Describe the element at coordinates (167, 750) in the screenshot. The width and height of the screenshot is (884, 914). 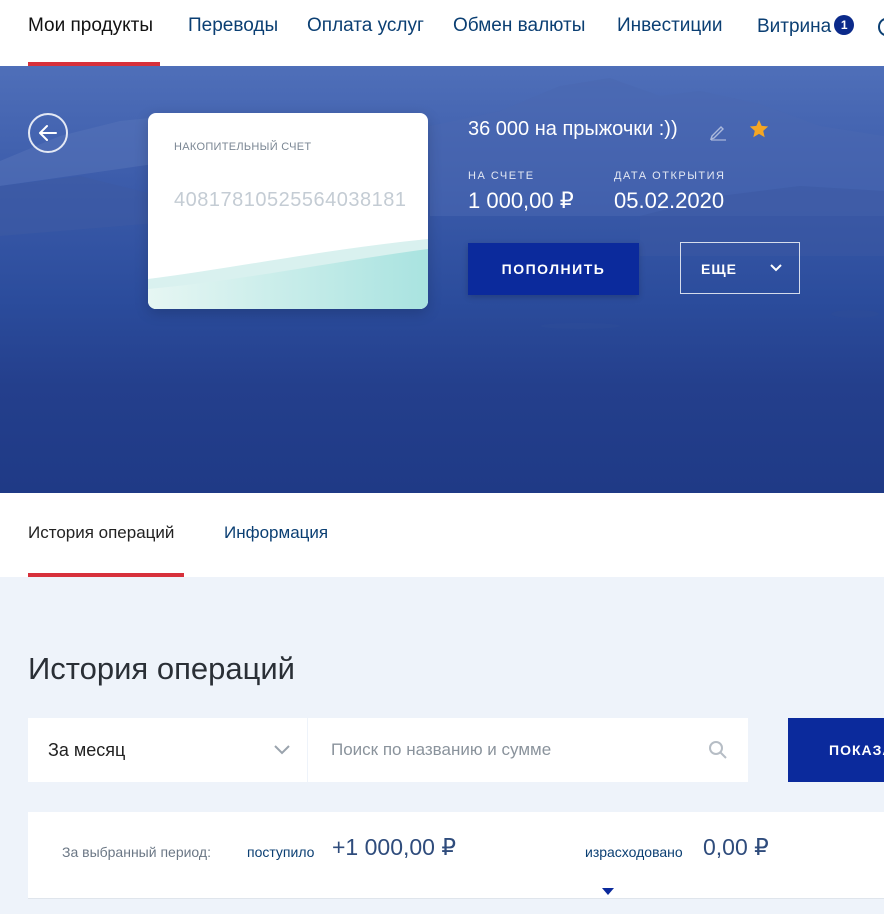
I see `period-select: За месяц` at that location.